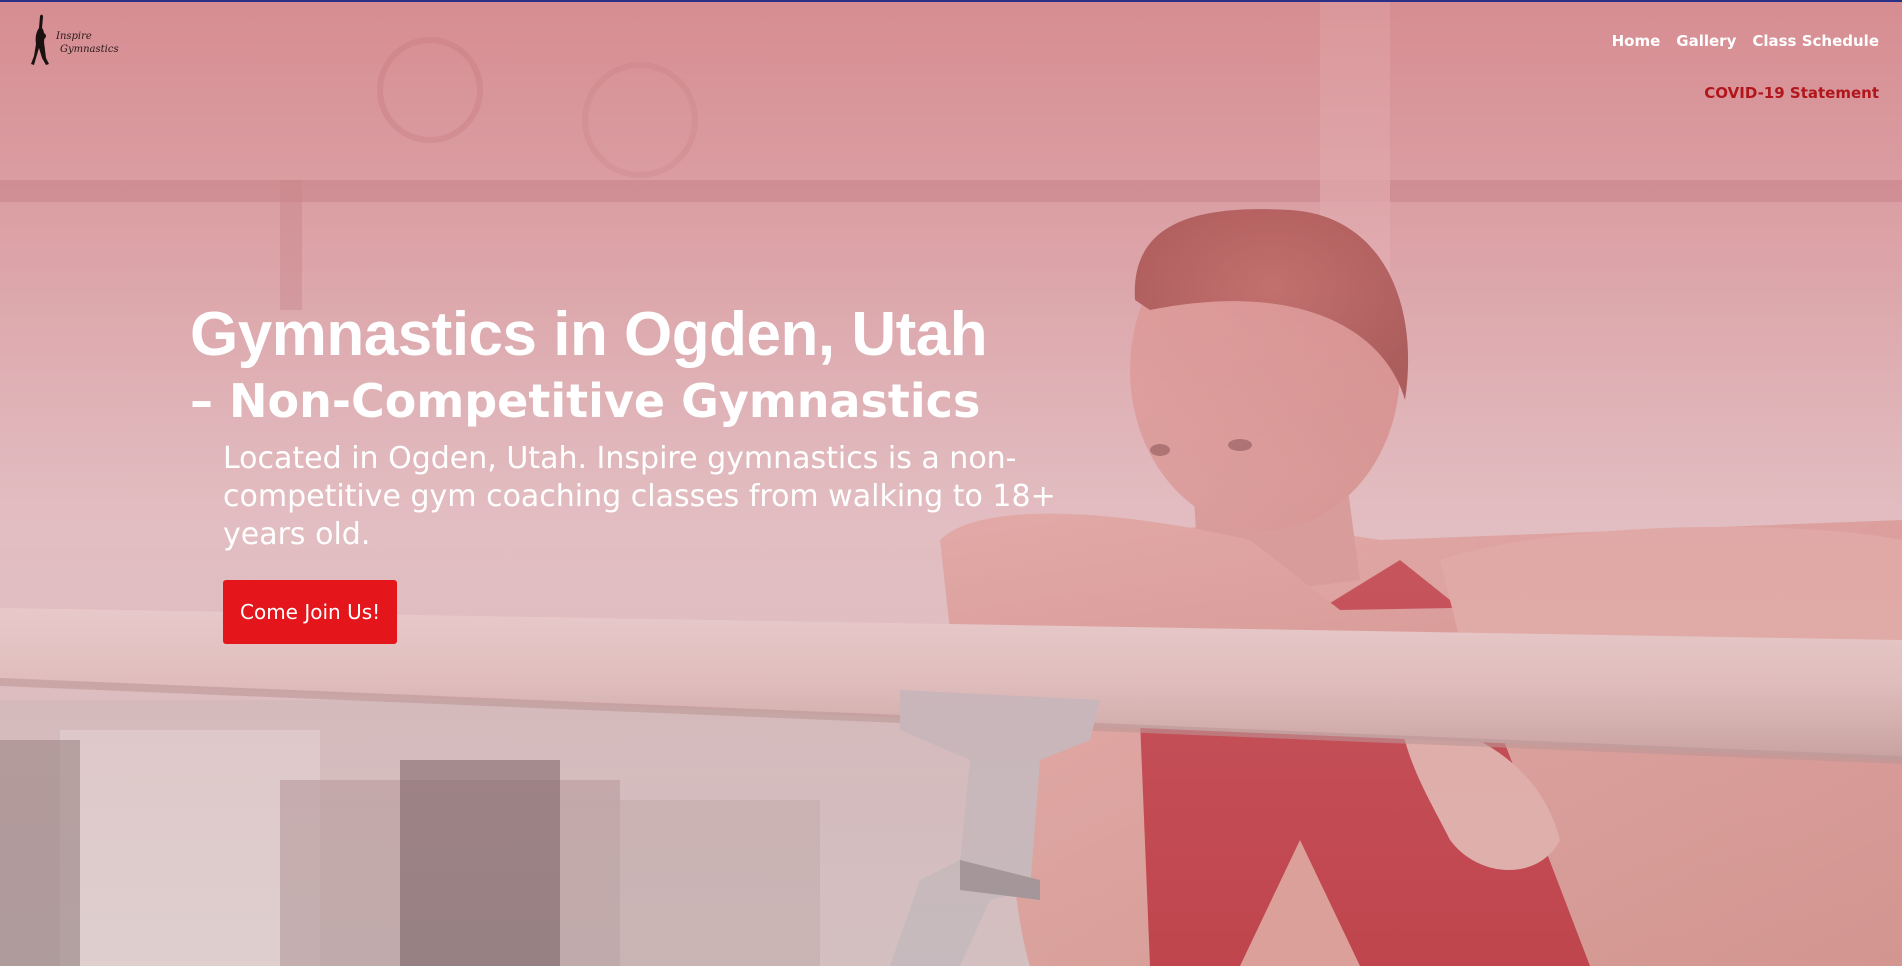 Image resolution: width=1902 pixels, height=966 pixels. What do you see at coordinates (1791, 93) in the screenshot?
I see `covid-statement-link: COVID-19 Statement` at bounding box center [1791, 93].